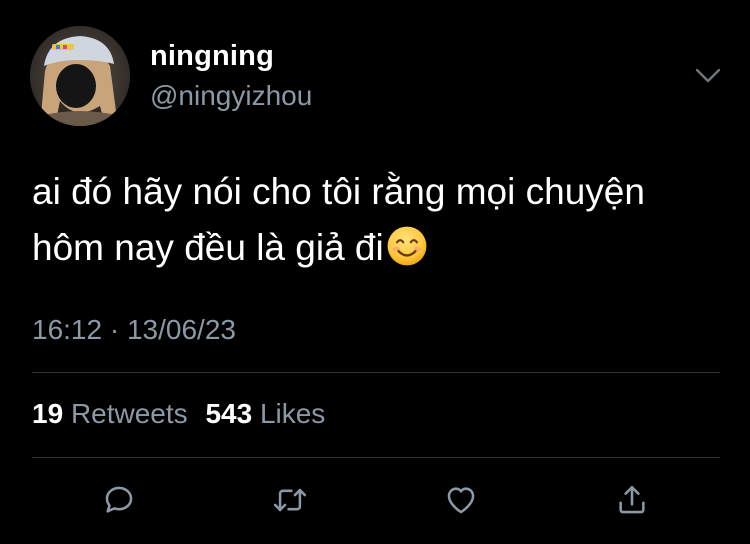 This screenshot has width=750, height=544. I want to click on chevron-down-icon, so click(708, 75).